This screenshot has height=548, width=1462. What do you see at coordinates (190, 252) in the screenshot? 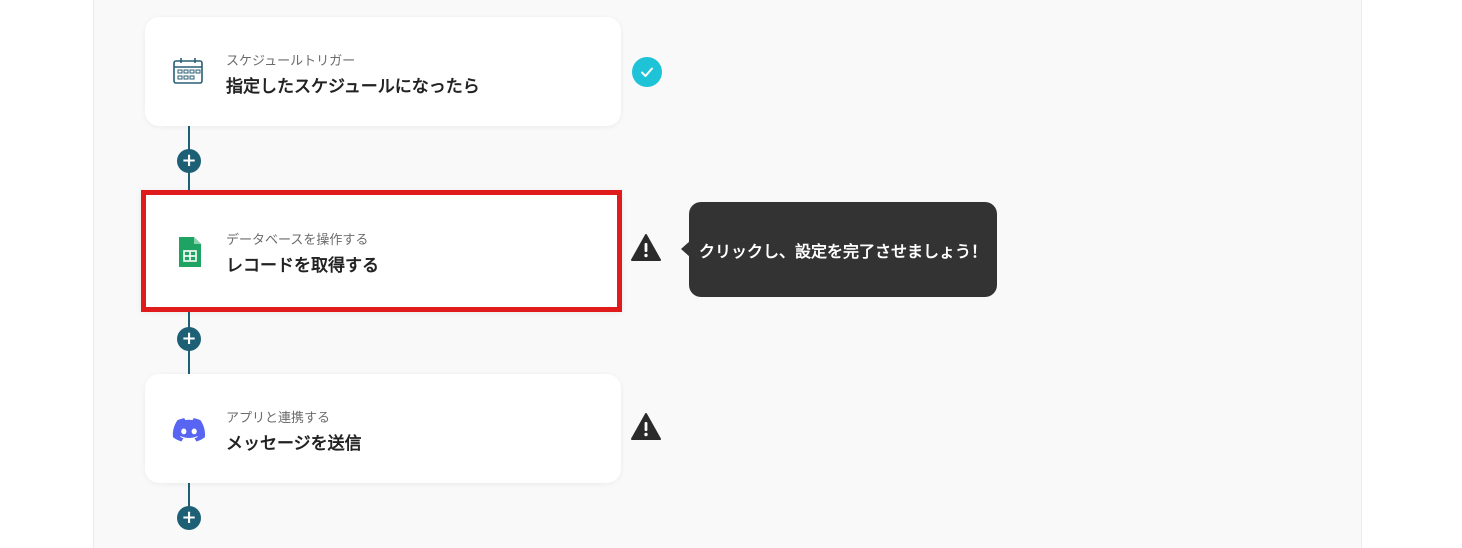
I see `google-sheets-icon` at bounding box center [190, 252].